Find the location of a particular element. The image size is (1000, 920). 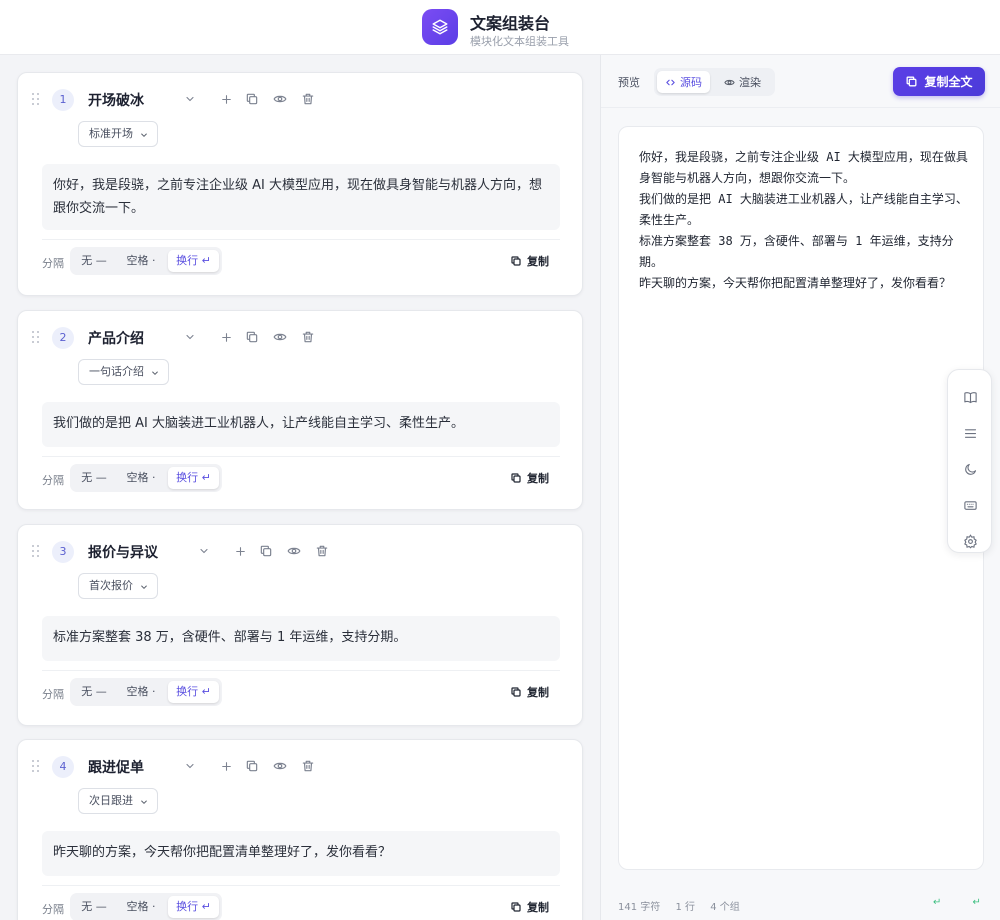

block-text: 我们做的是把 AI 大脑装进工业机器人，让产线能自主学习、柔性生产。 is located at coordinates (301, 424).